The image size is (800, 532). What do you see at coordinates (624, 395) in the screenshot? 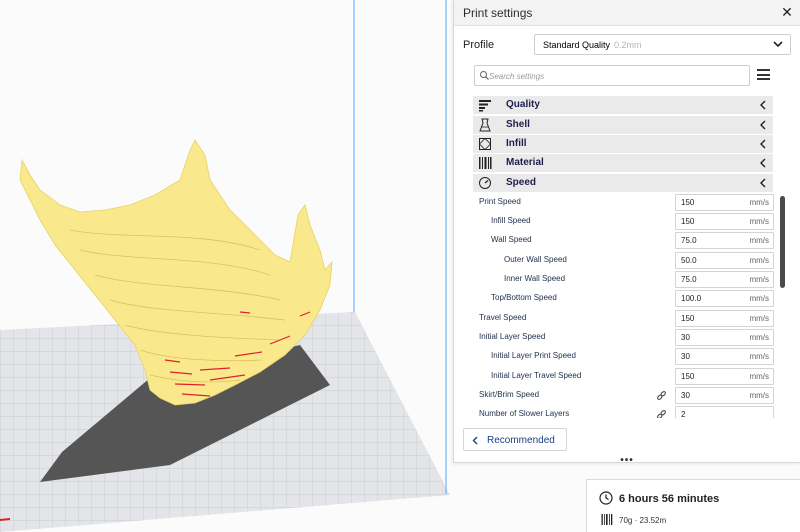
I see `setting-skirt-brim-speed: Skirt/Brim Speed 30 mm/s` at bounding box center [624, 395].